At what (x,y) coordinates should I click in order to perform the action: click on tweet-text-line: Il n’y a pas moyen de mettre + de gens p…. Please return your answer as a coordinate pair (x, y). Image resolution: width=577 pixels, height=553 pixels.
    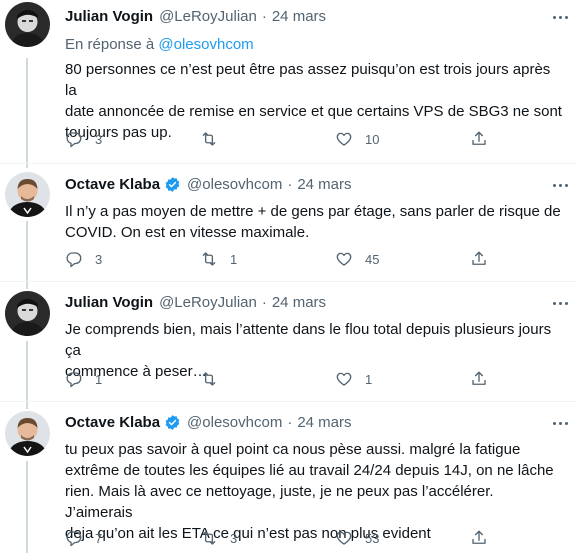
    Looking at the image, I should click on (313, 211).